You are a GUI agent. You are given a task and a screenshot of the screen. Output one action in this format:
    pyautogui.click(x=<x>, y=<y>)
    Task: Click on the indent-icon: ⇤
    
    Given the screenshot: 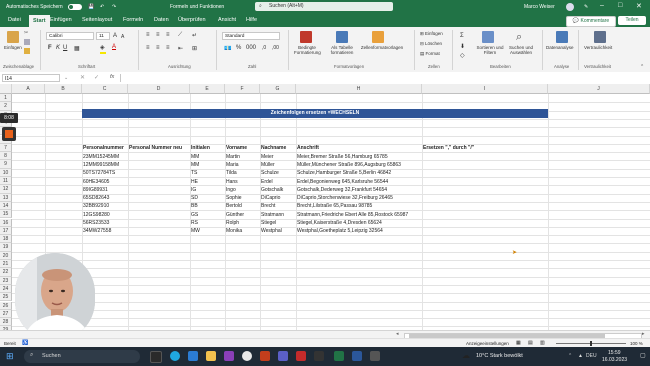 What is the action you would take?
    pyautogui.click(x=180, y=48)
    